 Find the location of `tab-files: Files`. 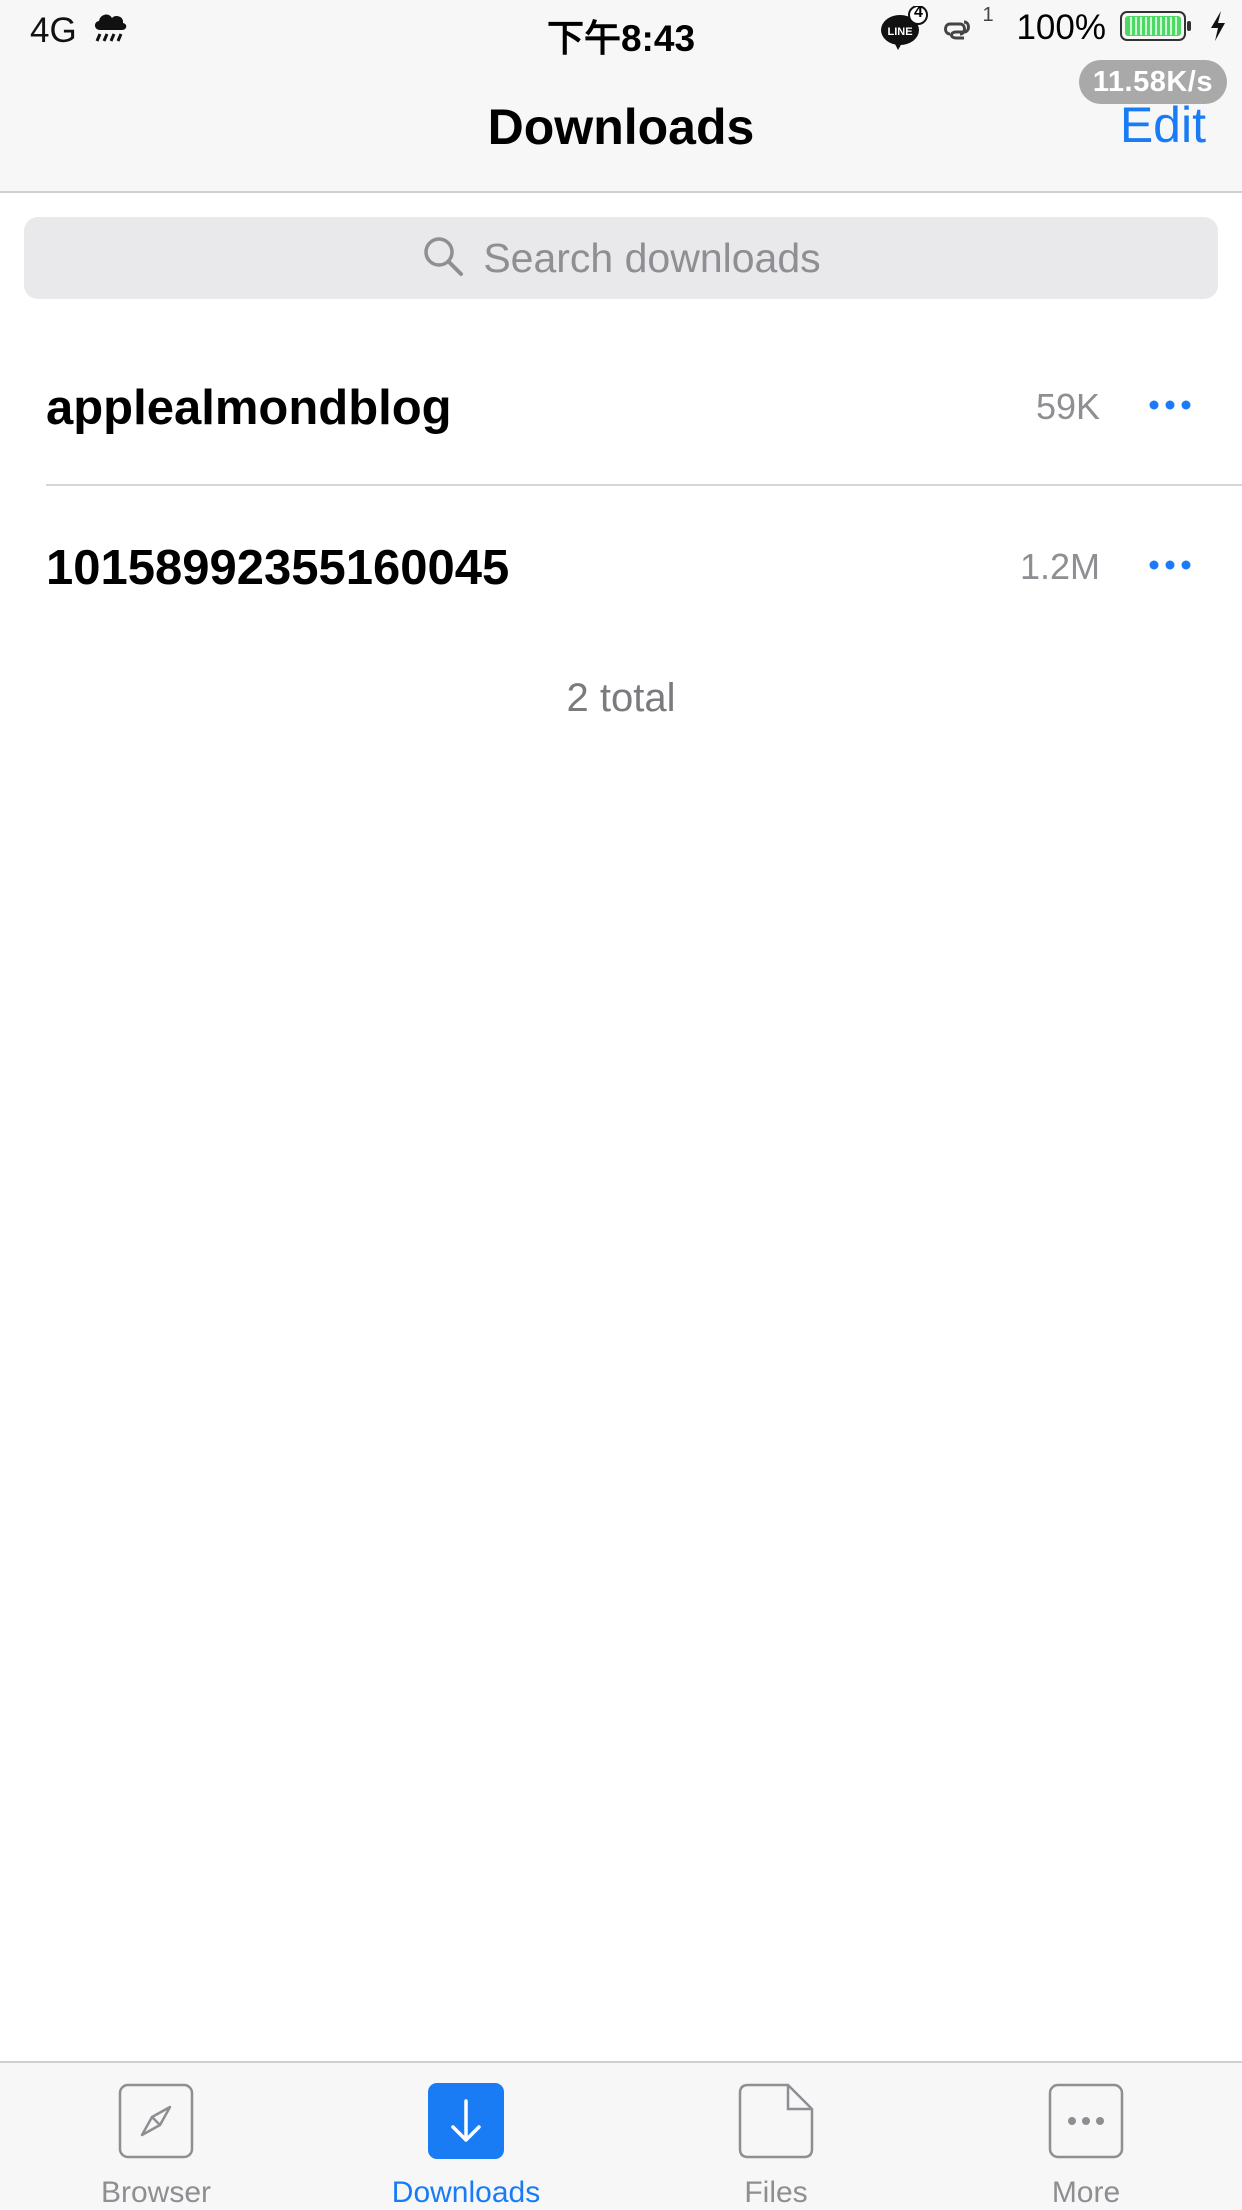

tab-files: Files is located at coordinates (776, 2136).